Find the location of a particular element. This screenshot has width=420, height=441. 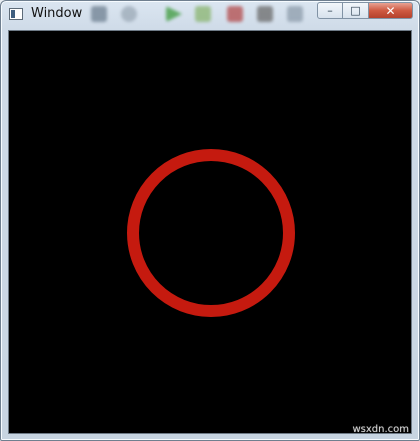

title-bar: Window – □ ✕ is located at coordinates (210, 15).